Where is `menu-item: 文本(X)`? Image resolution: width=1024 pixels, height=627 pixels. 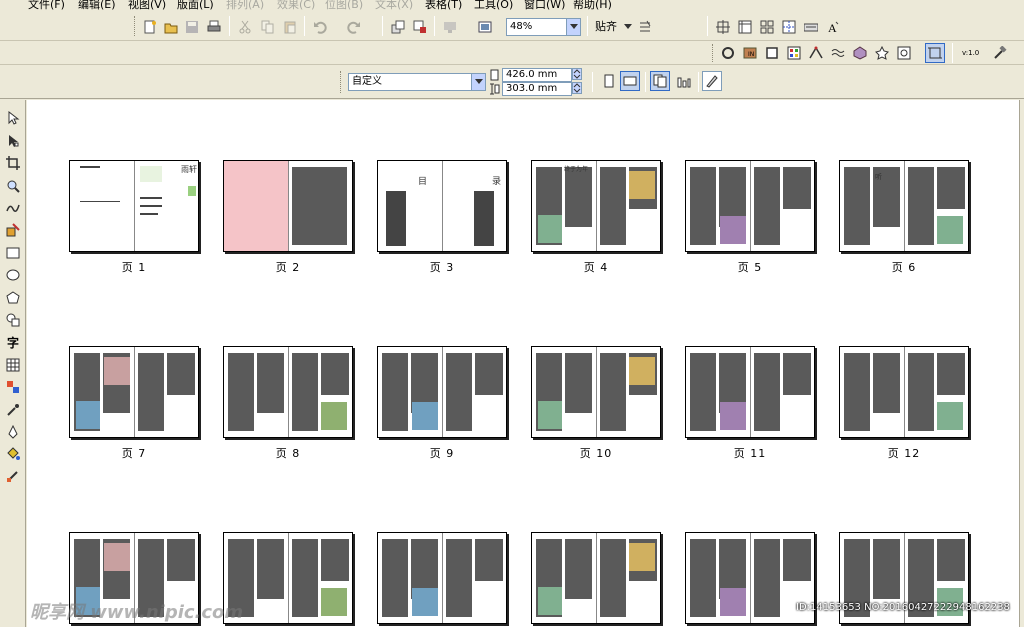
menu-item: 文本(X) is located at coordinates (394, 6).